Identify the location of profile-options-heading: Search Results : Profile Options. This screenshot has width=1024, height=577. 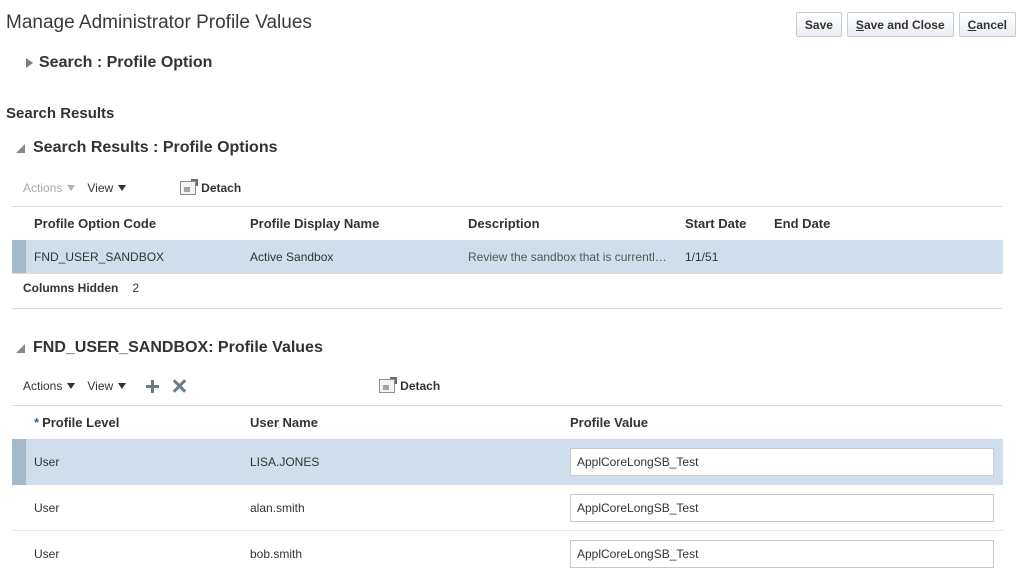
(155, 147).